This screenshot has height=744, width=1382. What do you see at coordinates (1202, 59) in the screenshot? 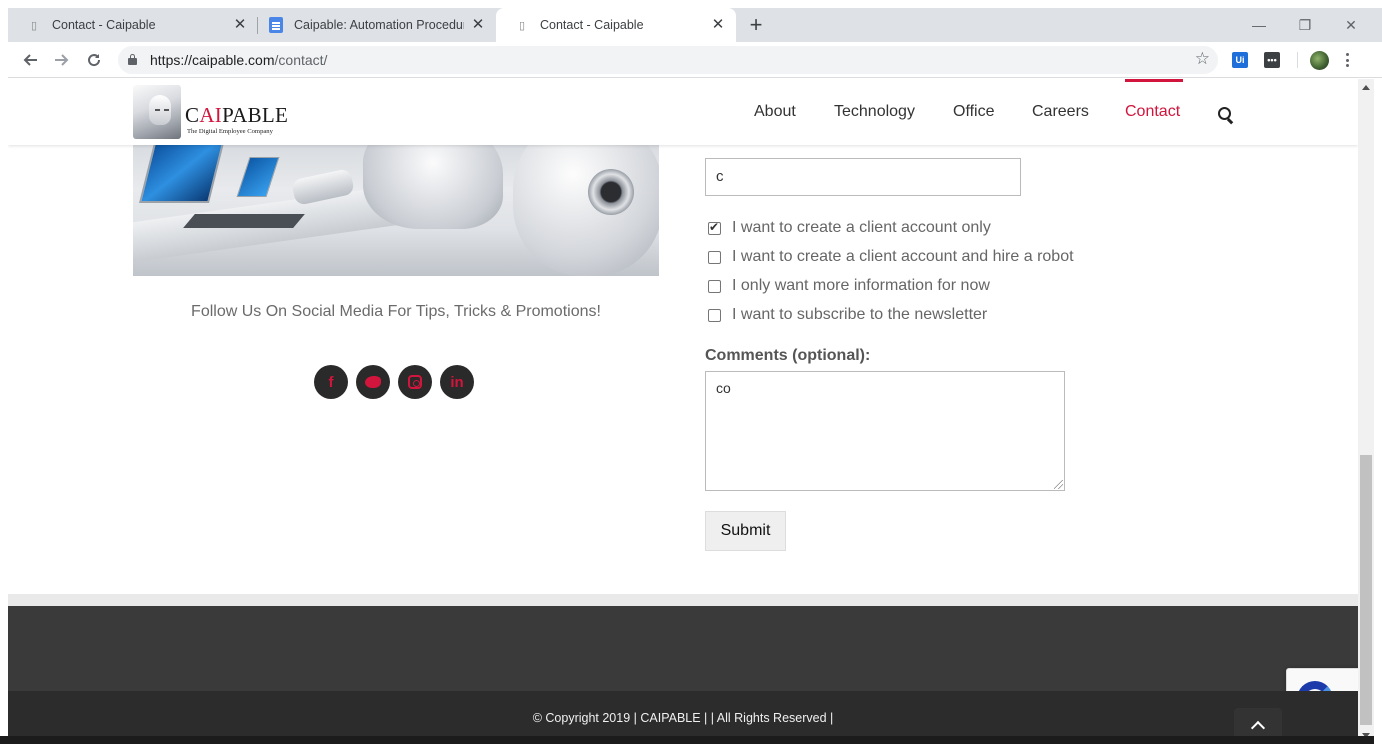
I see `bookmark-star-icon: ☆` at bounding box center [1202, 59].